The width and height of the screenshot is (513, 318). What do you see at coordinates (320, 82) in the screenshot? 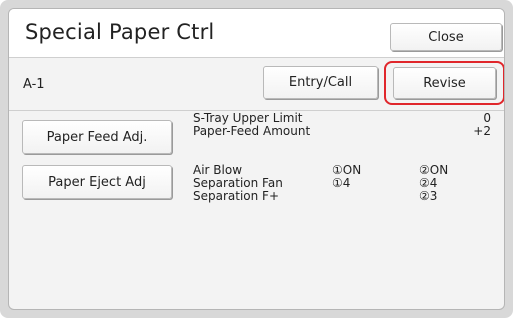
I see `entry-call-button: Entry/Call` at bounding box center [320, 82].